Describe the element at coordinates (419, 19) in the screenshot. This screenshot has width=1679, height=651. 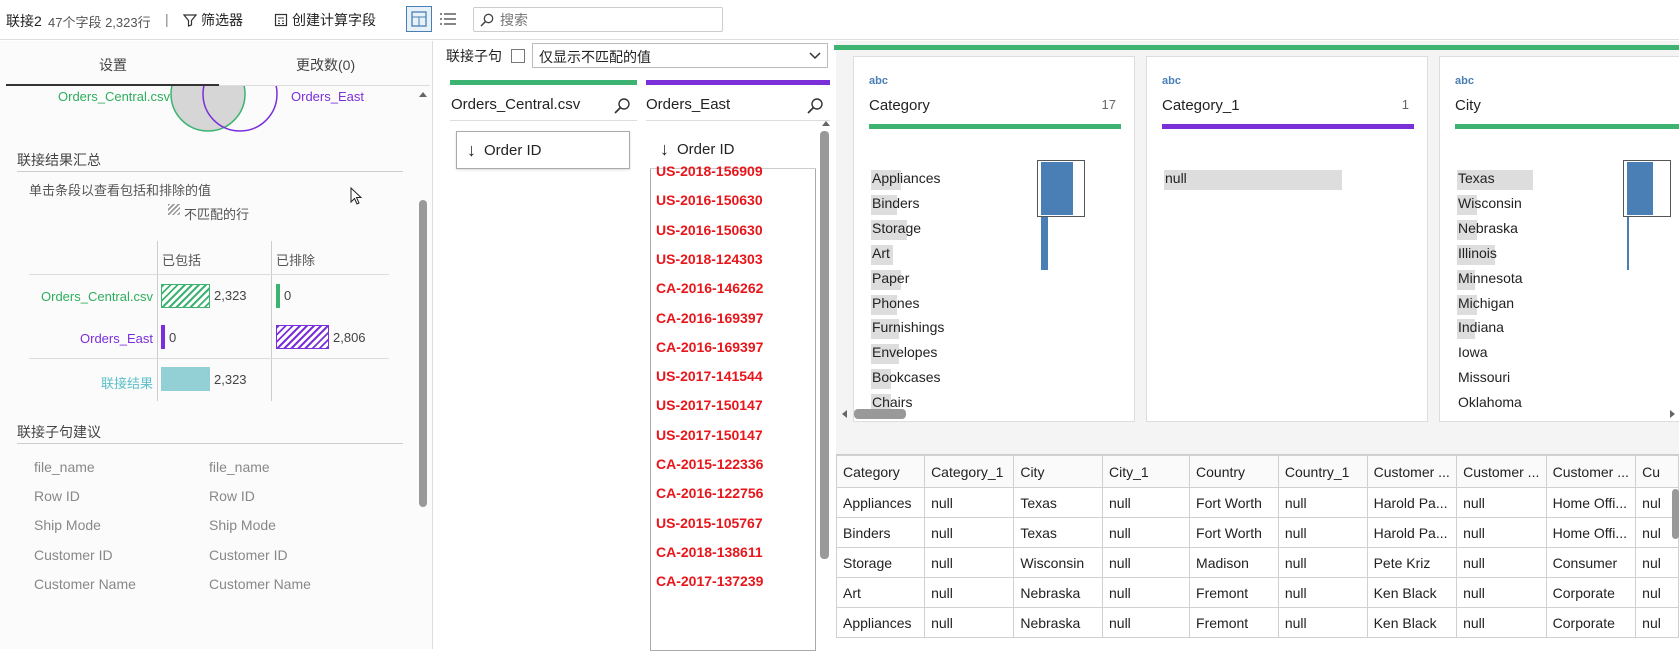
I see `card-view-toggle` at that location.